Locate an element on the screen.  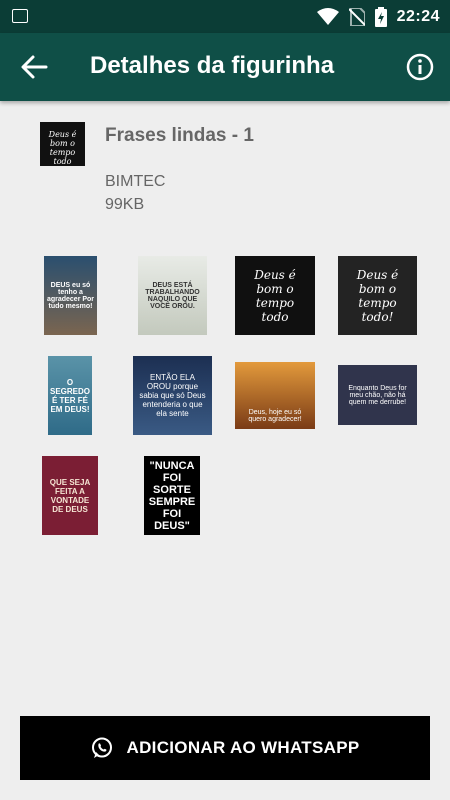
sticker: "NUNCA FOI SORTE SEMPRE FOI DEUS" is located at coordinates (172, 495).